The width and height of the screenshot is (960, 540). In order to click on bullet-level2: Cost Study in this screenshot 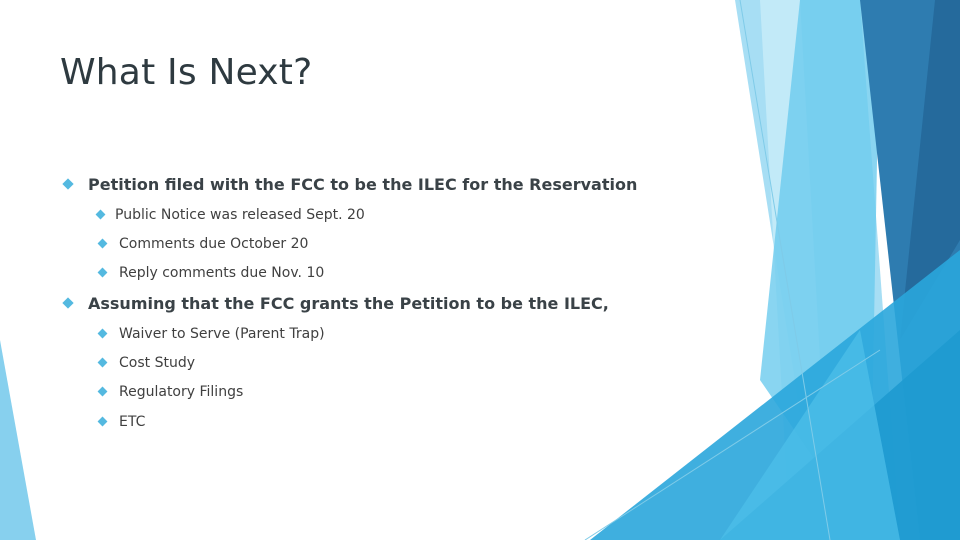, I will do `click(146, 363)`.